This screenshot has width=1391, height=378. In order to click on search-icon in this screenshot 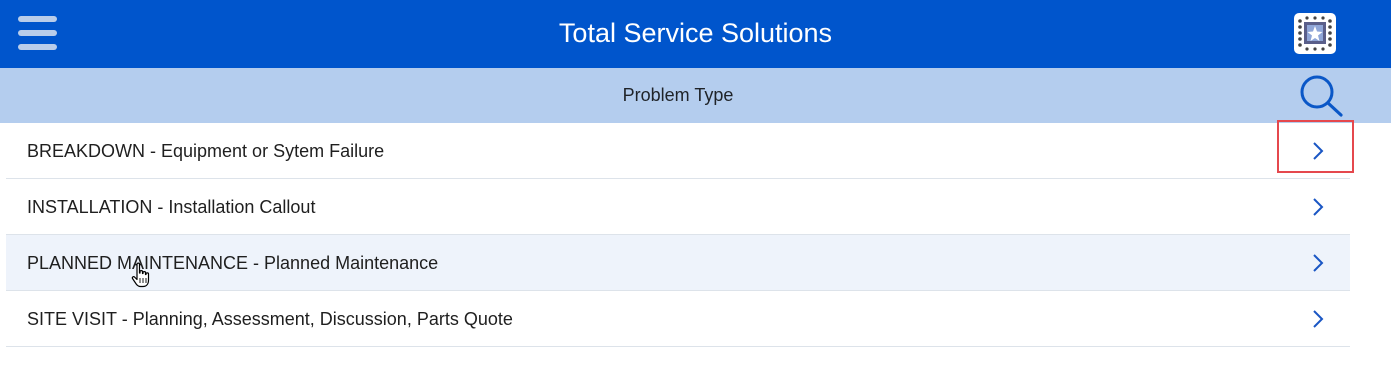, I will do `click(1321, 95)`.